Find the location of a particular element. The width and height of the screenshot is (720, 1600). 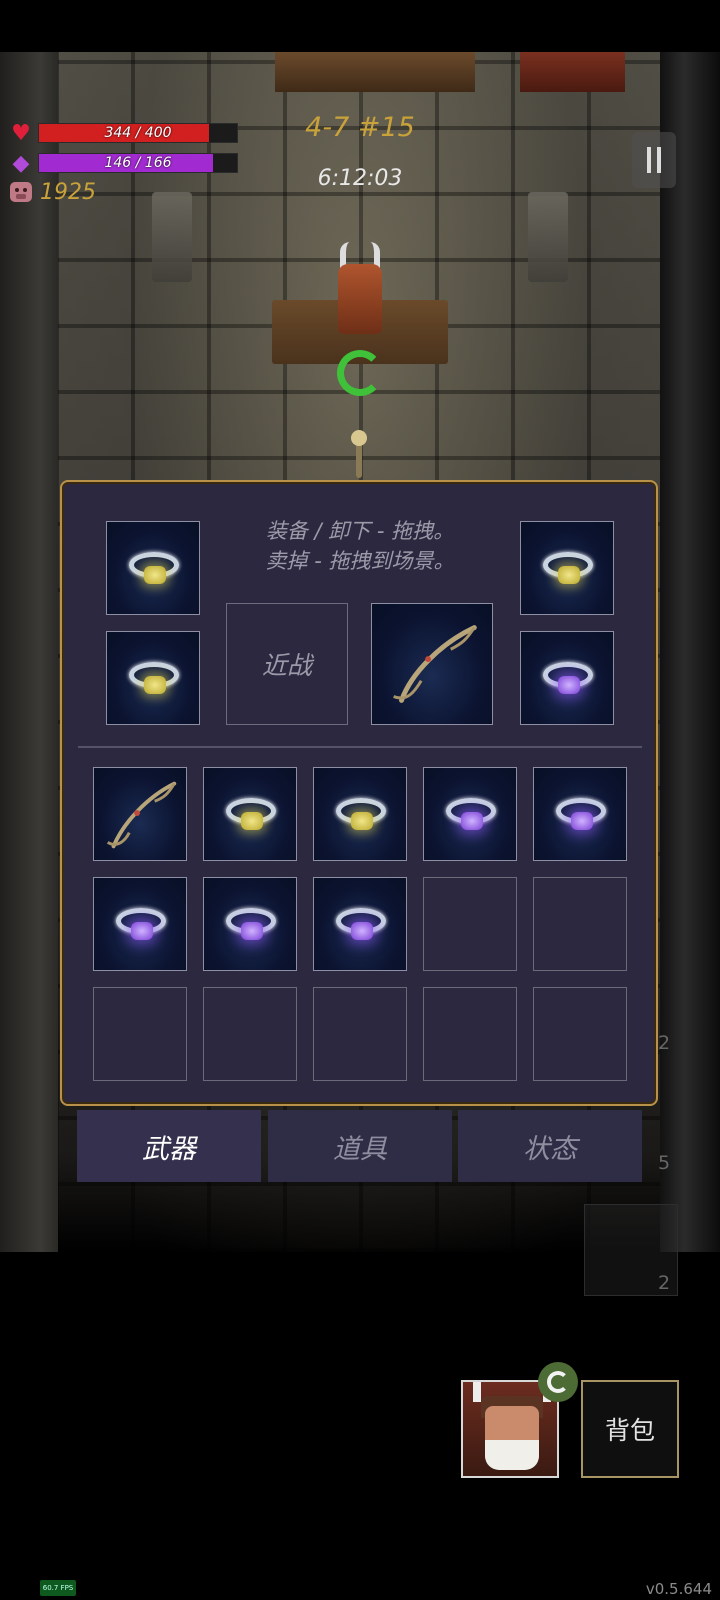

swap-character-button is located at coordinates (558, 1382).